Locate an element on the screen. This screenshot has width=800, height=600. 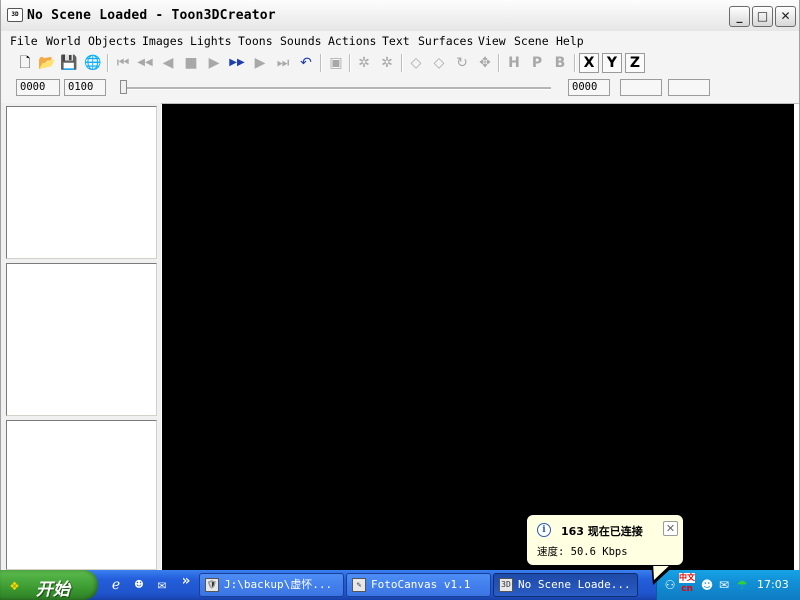
minimize-button: _ is located at coordinates (739, 16).